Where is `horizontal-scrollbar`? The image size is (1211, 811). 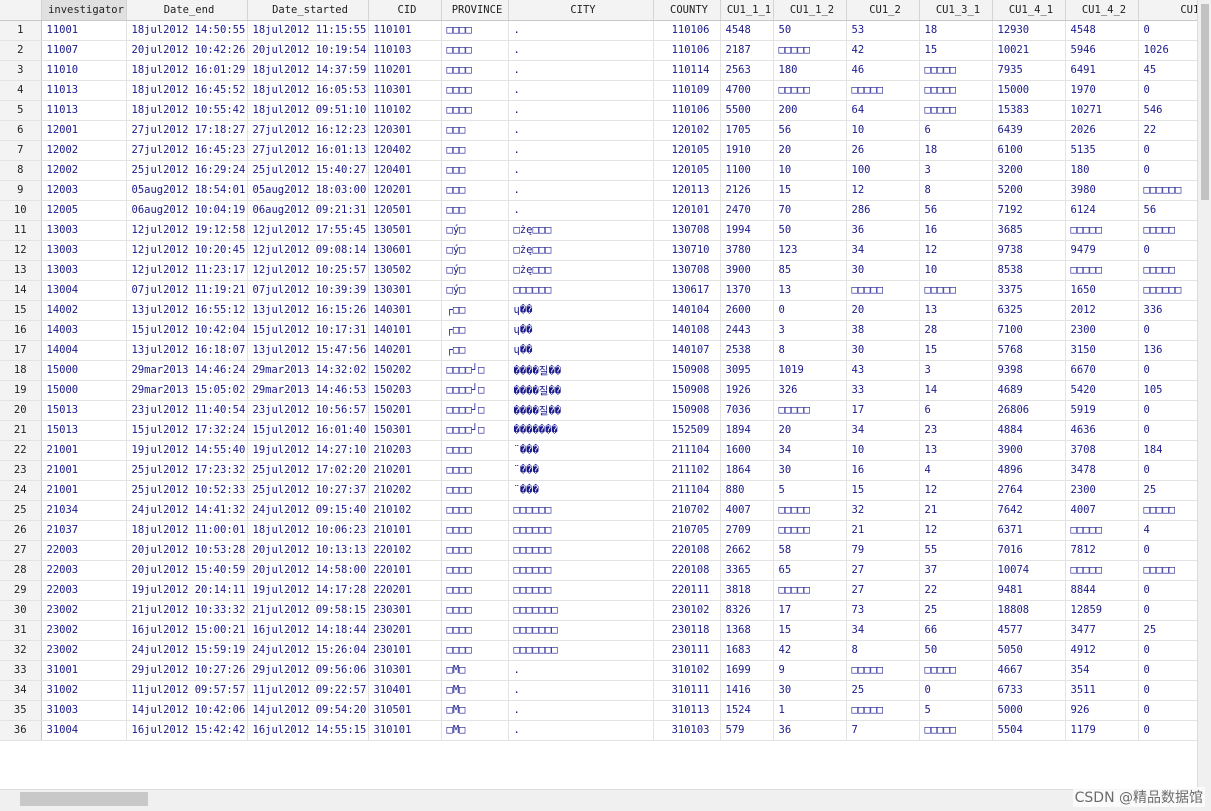
horizontal-scrollbar is located at coordinates (598, 800).